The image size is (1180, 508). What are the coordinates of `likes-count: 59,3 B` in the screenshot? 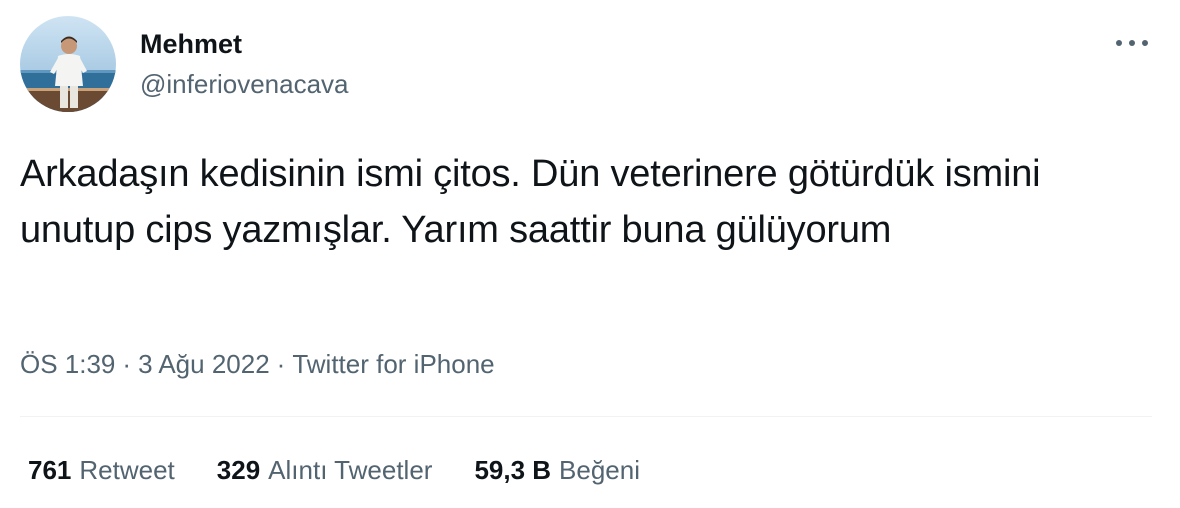 It's located at (513, 470).